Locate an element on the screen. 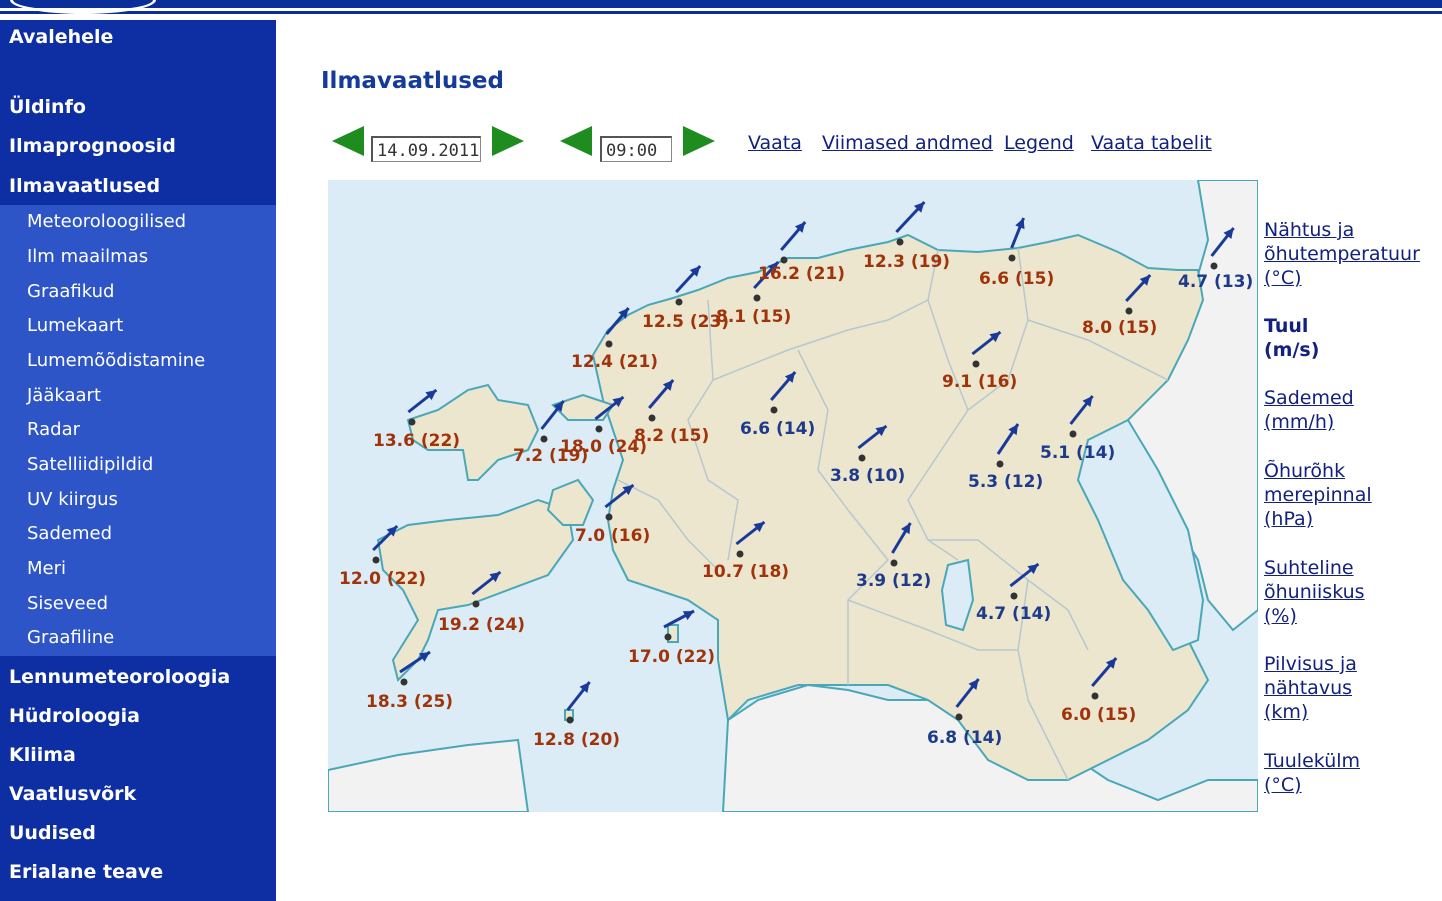  nav-ilmaprognoosid: Ilmaprognoosid is located at coordinates (88, 146).